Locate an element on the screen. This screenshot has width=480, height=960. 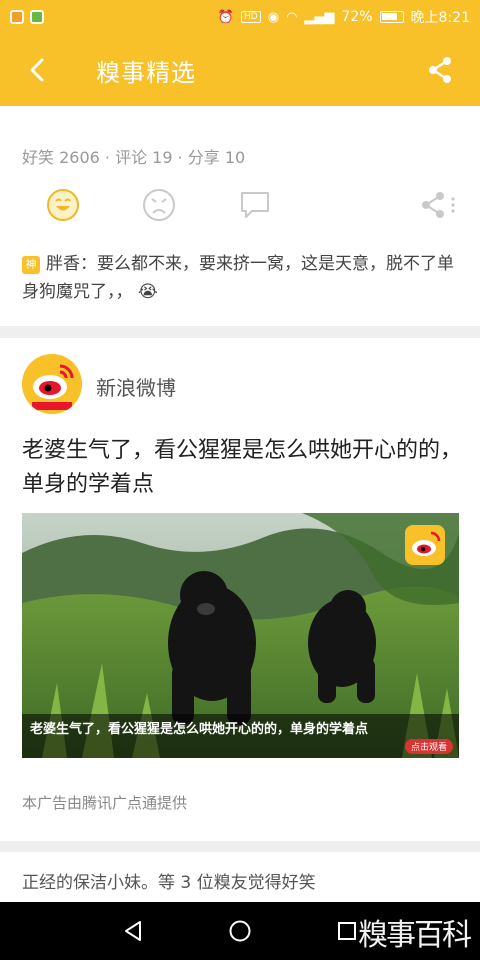
next-post-text: 正经的保洁小妹。等 3 位糗友觉得好笑 is located at coordinates (169, 883).